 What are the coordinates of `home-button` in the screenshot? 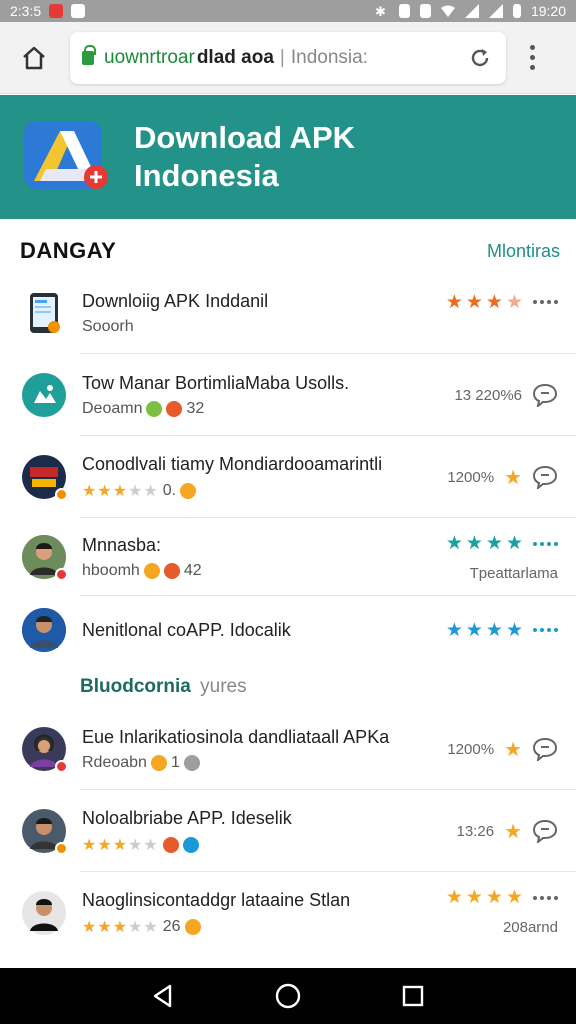 It's located at (34, 58).